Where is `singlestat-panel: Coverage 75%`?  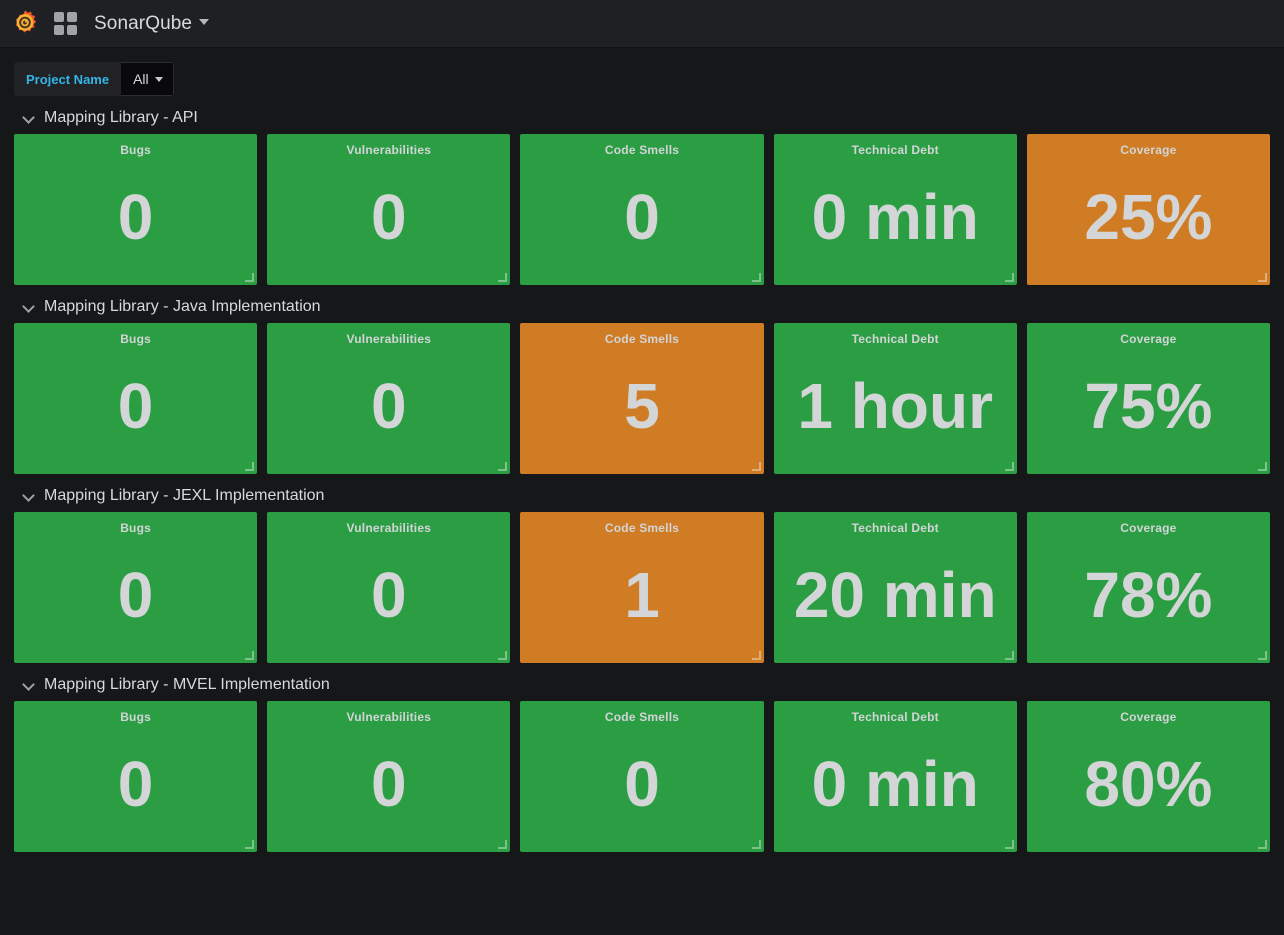 singlestat-panel: Coverage 75% is located at coordinates (1148, 398).